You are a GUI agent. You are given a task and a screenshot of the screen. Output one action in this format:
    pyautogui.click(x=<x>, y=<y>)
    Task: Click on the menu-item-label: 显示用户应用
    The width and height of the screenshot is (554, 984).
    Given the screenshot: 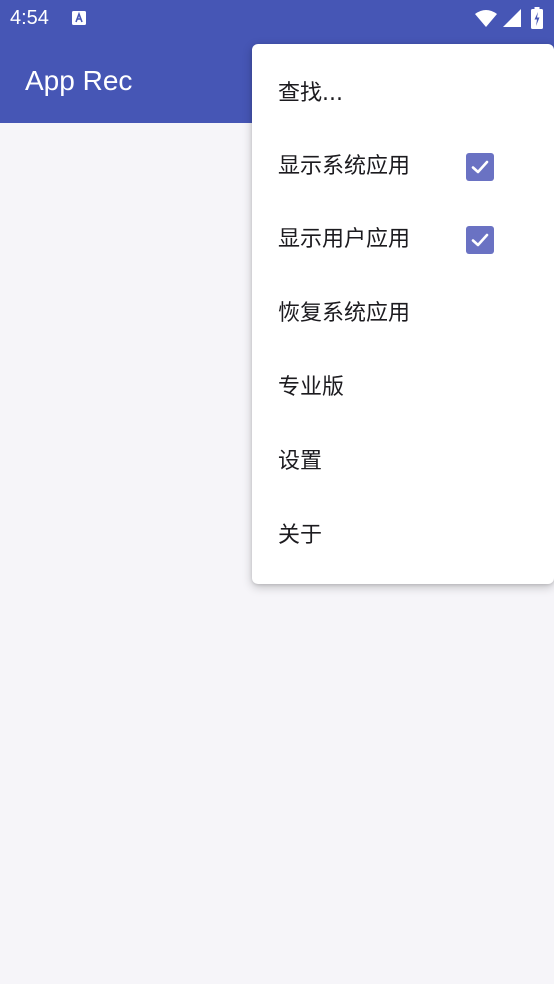 What is the action you would take?
    pyautogui.click(x=344, y=239)
    